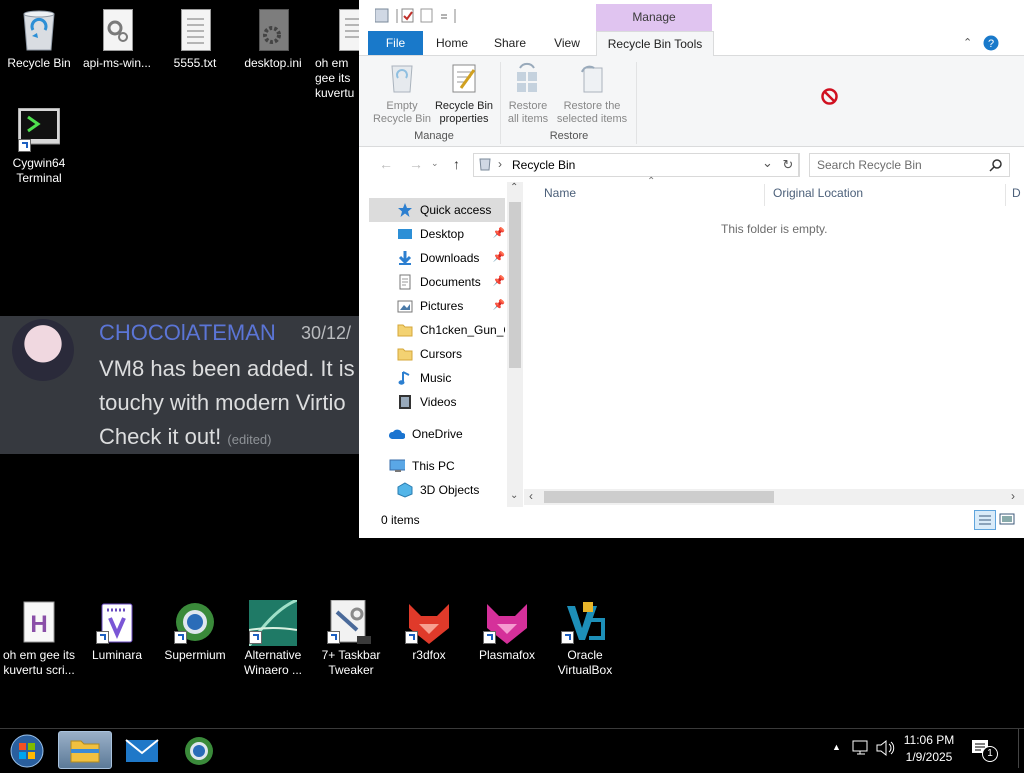  I want to click on volume-speaker-icon, so click(885, 748).